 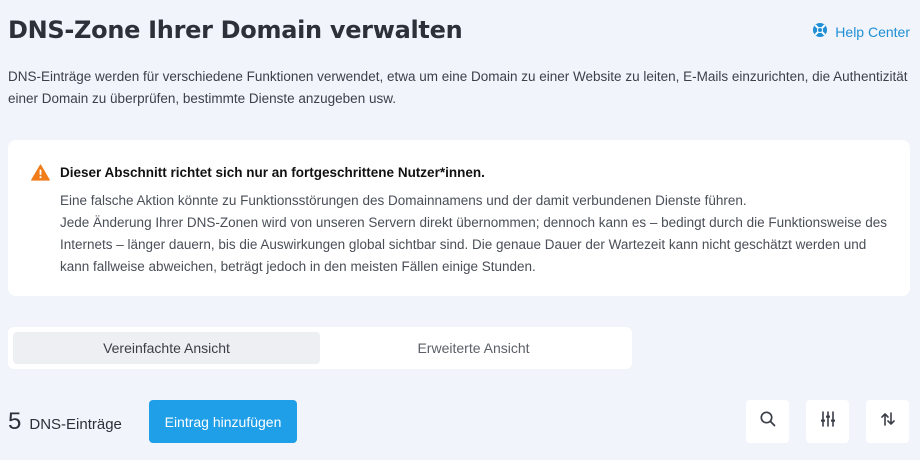 What do you see at coordinates (166, 348) in the screenshot?
I see `simple-view-tab: Vereinfachte Ansicht` at bounding box center [166, 348].